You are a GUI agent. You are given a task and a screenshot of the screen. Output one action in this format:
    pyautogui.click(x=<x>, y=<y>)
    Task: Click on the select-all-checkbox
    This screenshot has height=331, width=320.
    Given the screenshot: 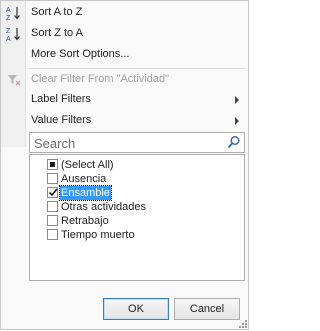 What is the action you would take?
    pyautogui.click(x=52, y=164)
    